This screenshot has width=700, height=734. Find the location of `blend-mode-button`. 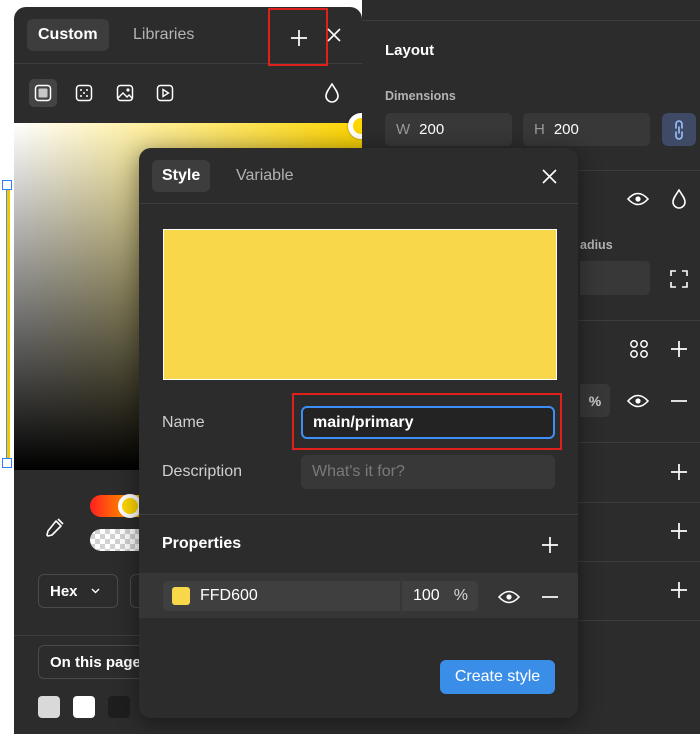

blend-mode-button is located at coordinates (332, 93).